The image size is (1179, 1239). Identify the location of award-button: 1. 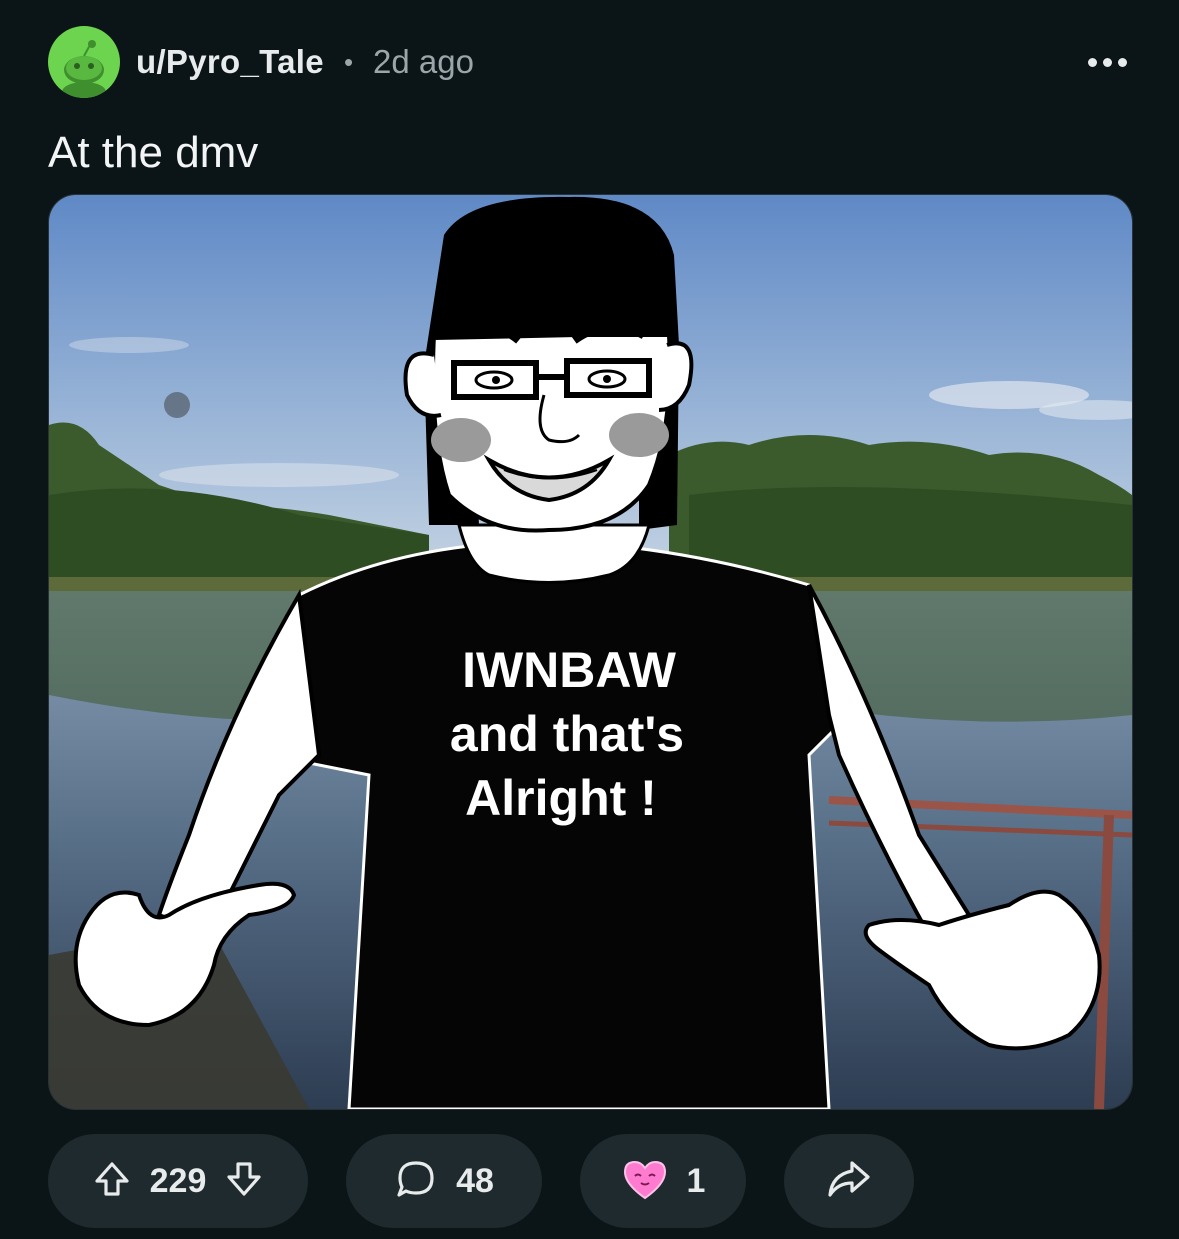
(663, 1181).